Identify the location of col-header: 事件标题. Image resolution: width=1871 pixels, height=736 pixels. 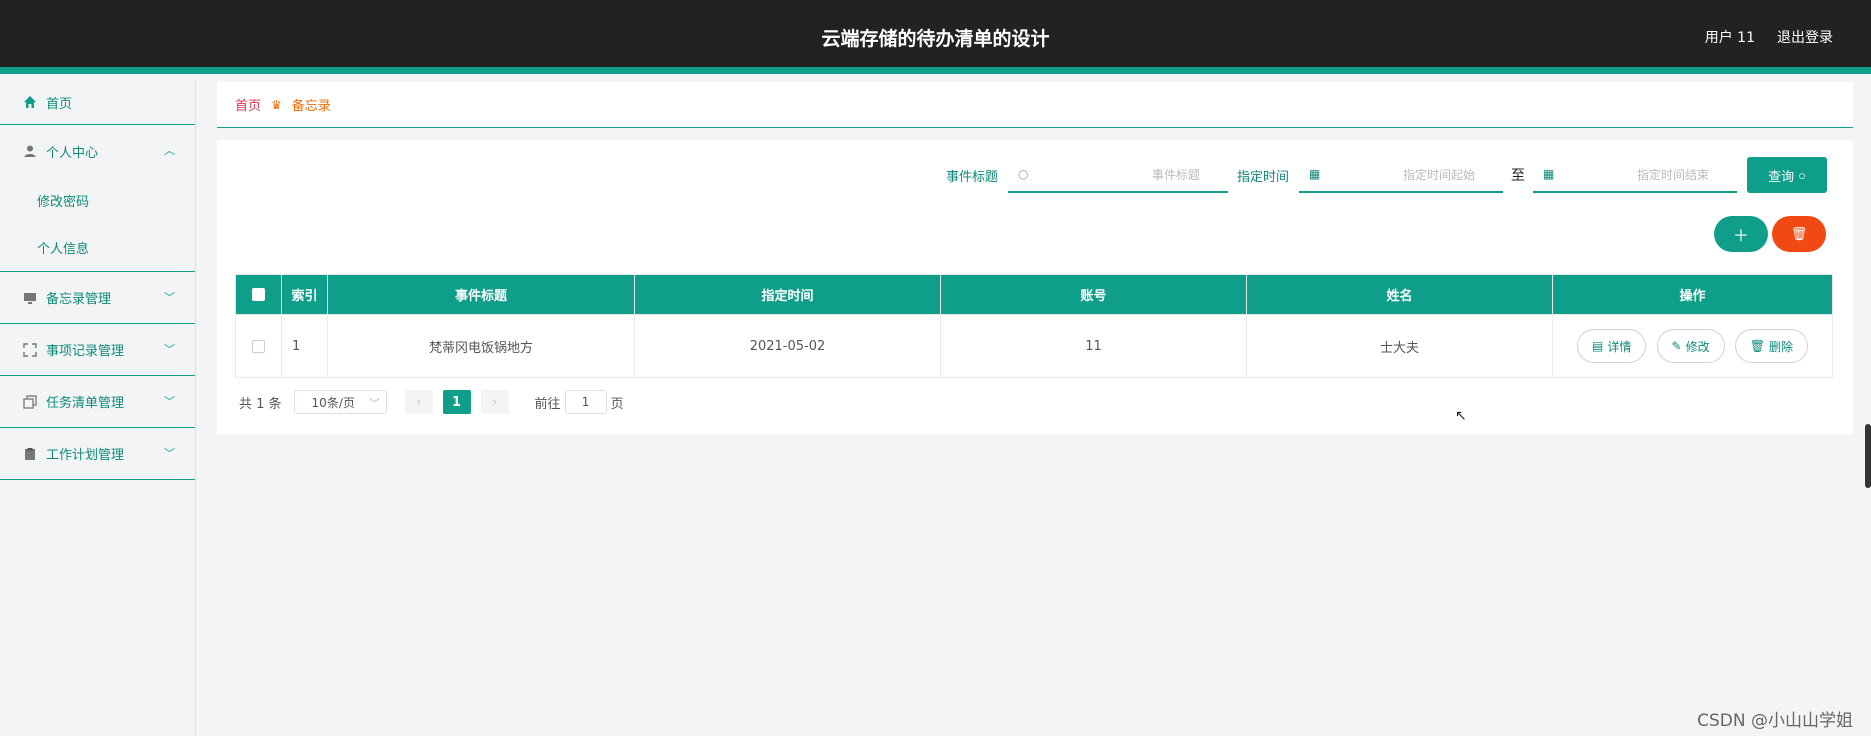
(481, 294).